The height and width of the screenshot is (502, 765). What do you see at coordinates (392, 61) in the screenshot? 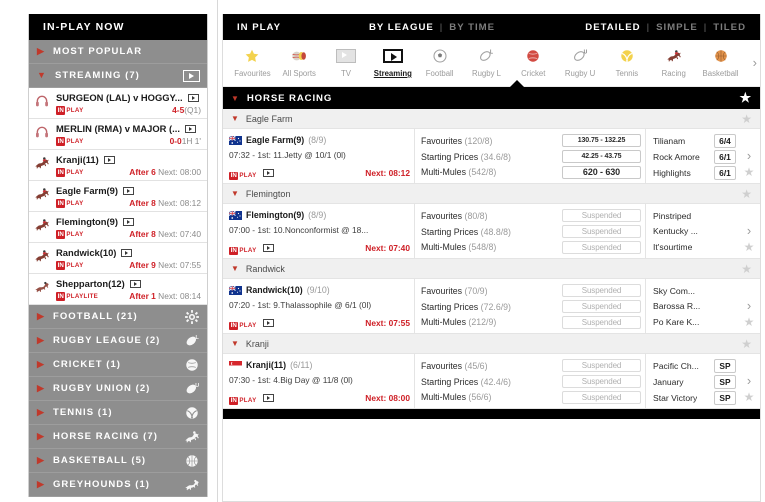
I see `sport-tab-streaming: Streaming` at bounding box center [392, 61].